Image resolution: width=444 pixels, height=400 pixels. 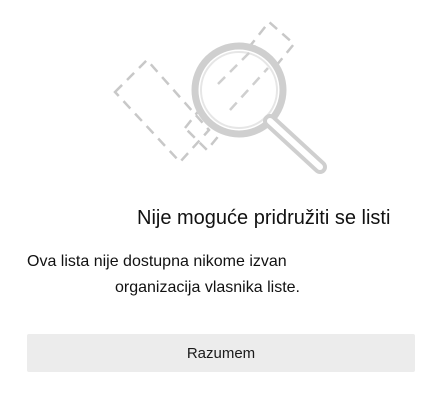 I want to click on dialog-title: Nije moguće pridružiti se listi, so click(x=264, y=218).